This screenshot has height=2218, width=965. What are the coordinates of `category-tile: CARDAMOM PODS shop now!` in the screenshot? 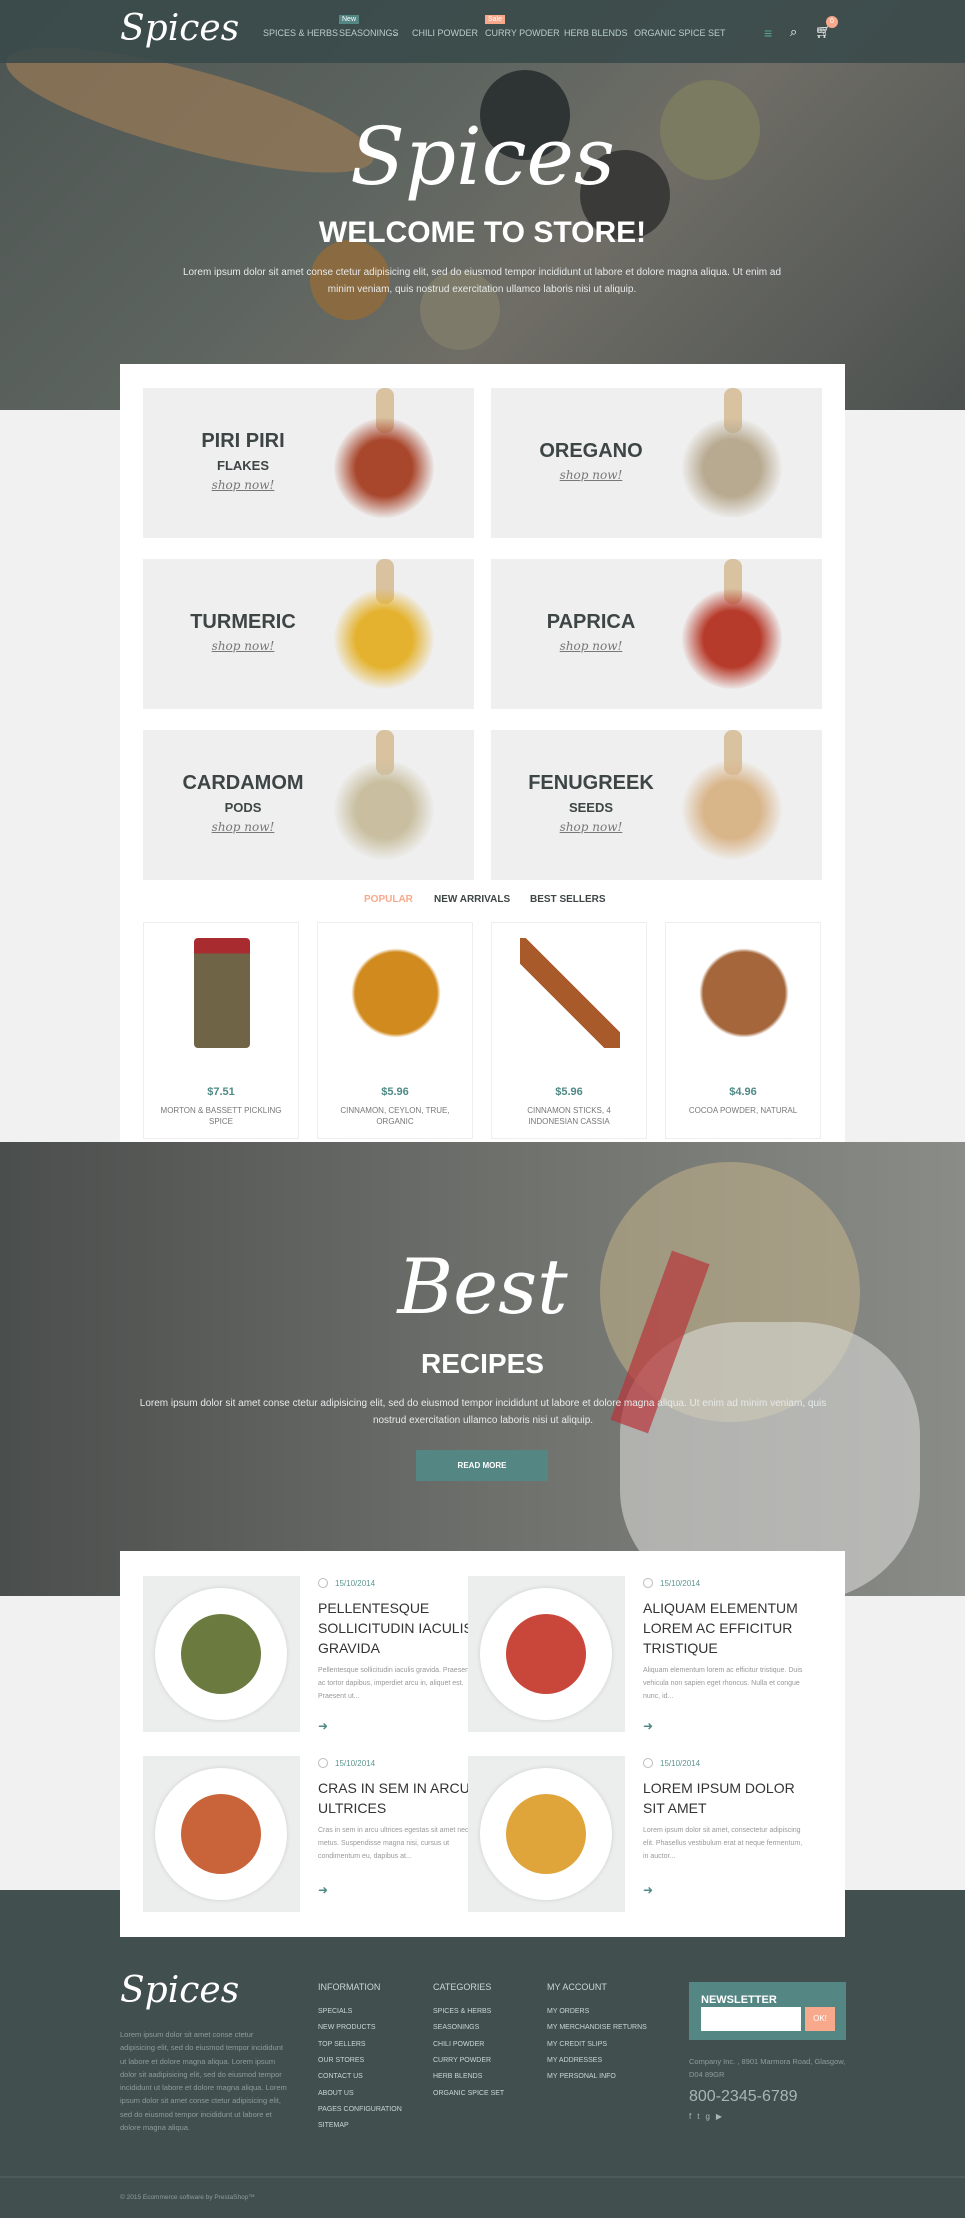 It's located at (308, 805).